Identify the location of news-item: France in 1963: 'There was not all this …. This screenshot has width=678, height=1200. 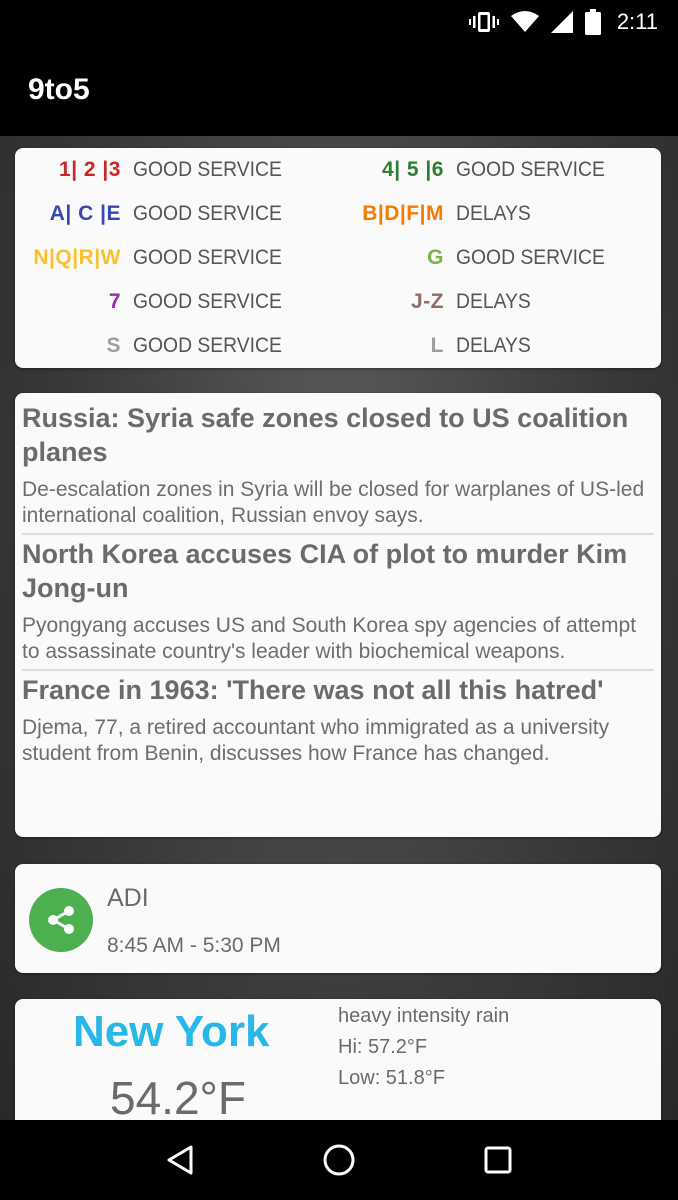
(338, 720).